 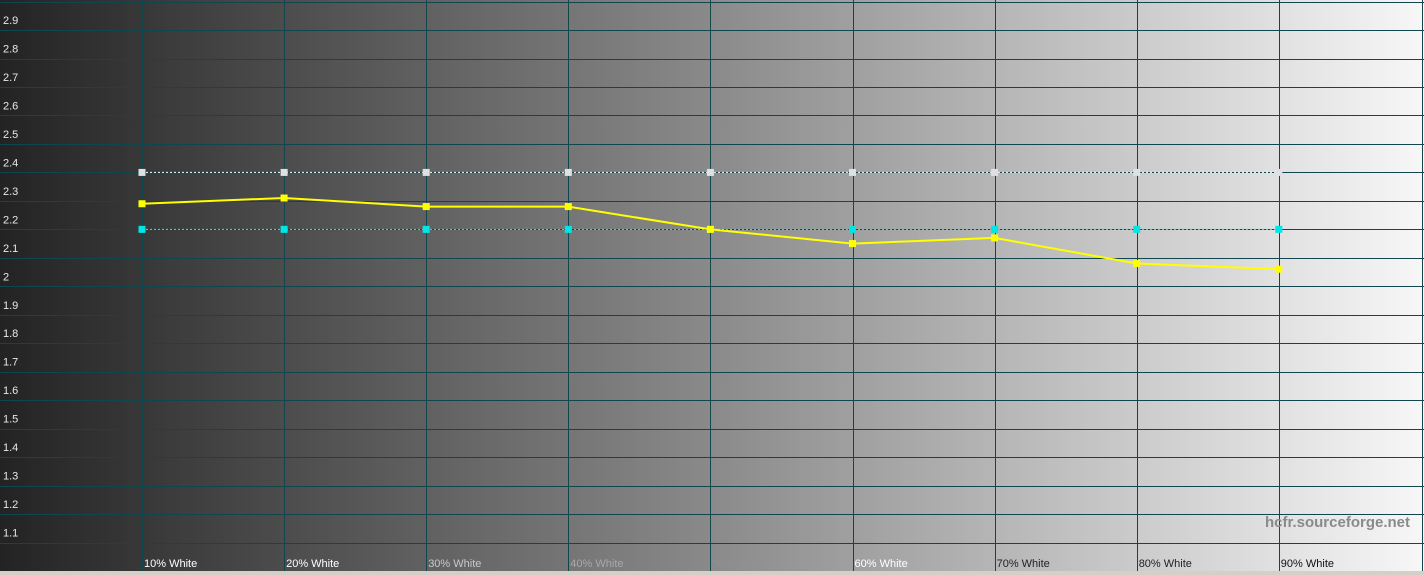 What do you see at coordinates (10, 249) in the screenshot?
I see `y-tick-label: 2.1` at bounding box center [10, 249].